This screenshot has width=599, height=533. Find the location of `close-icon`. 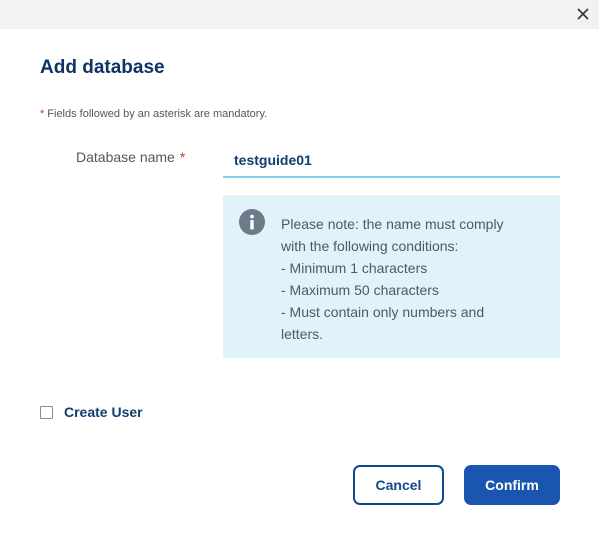

close-icon is located at coordinates (583, 14).